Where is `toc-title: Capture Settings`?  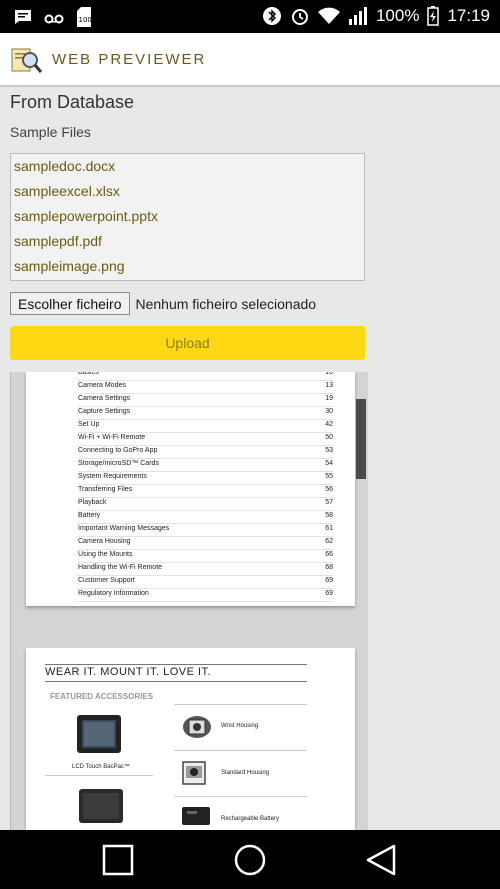
toc-title: Capture Settings is located at coordinates (104, 411).